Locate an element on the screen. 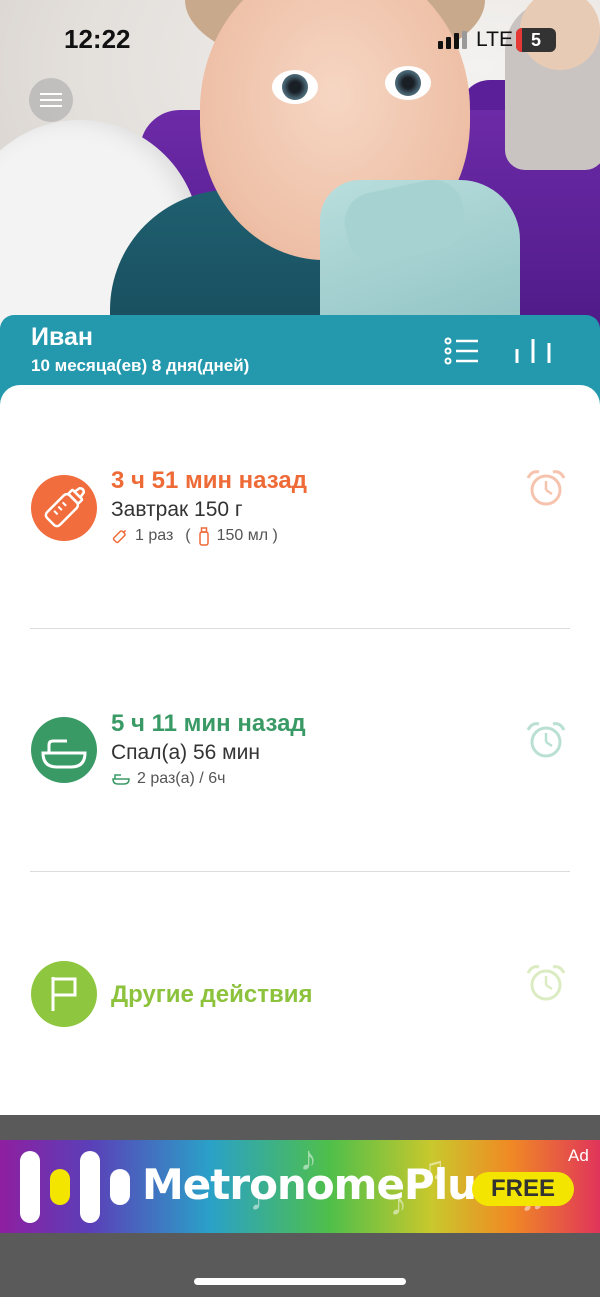  feeding-button is located at coordinates (64, 508).